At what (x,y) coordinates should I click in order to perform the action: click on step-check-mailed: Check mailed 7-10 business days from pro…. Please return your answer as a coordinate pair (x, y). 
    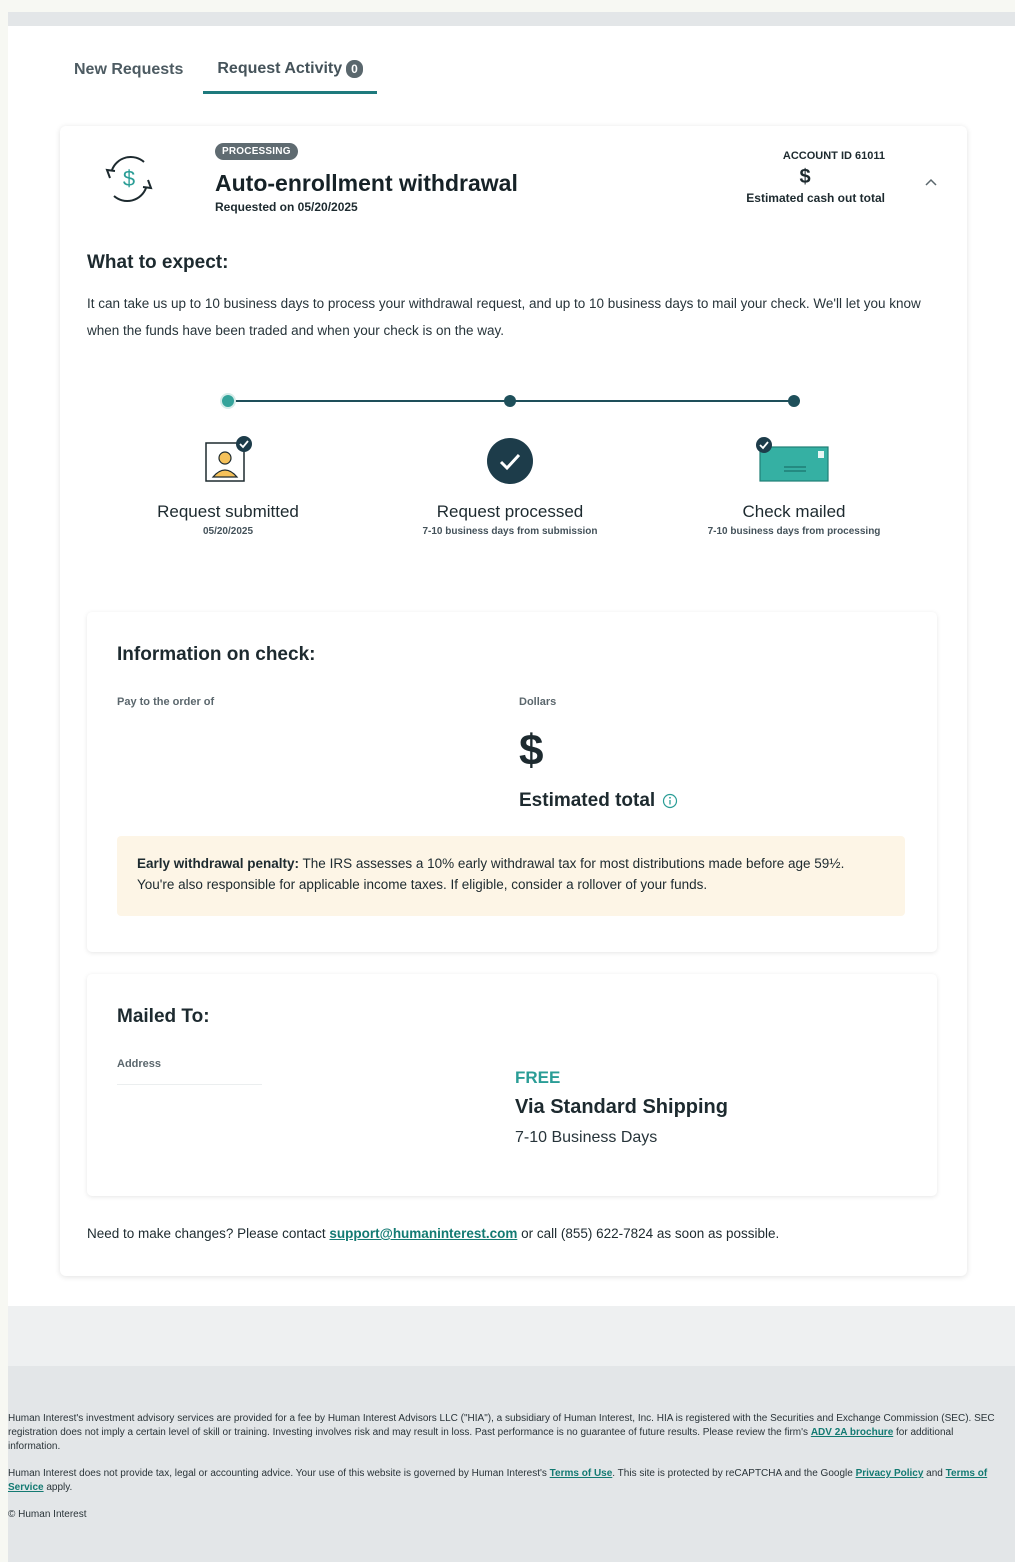
    Looking at the image, I should click on (794, 486).